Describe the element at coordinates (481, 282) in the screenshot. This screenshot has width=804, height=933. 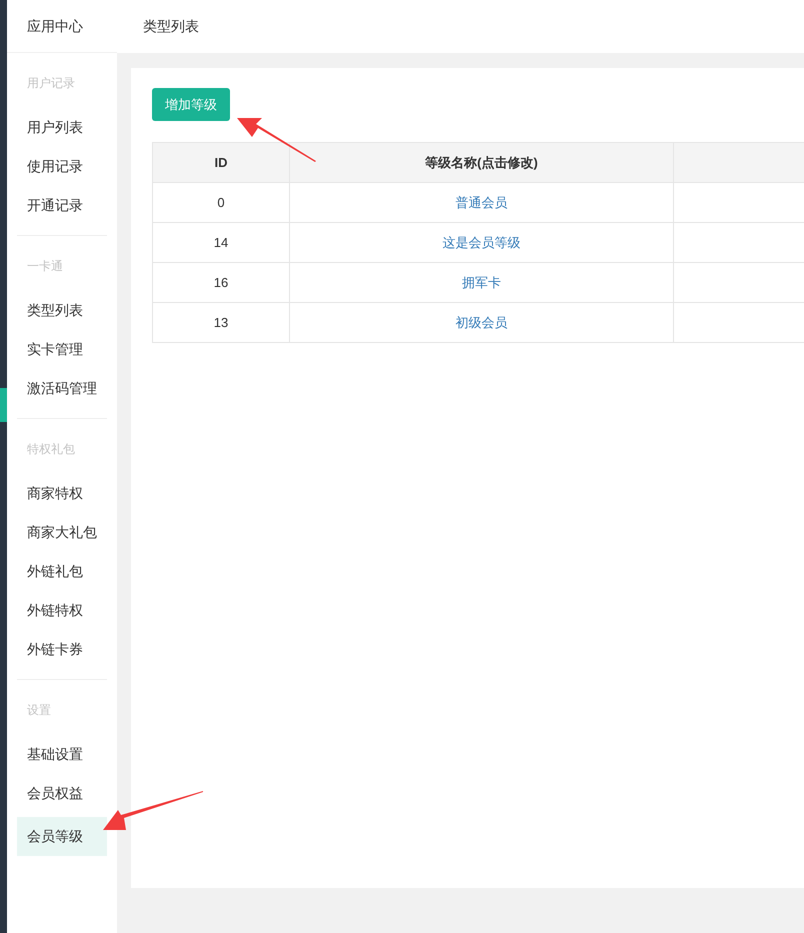
I see `level-name-link: 拥军卡` at that location.